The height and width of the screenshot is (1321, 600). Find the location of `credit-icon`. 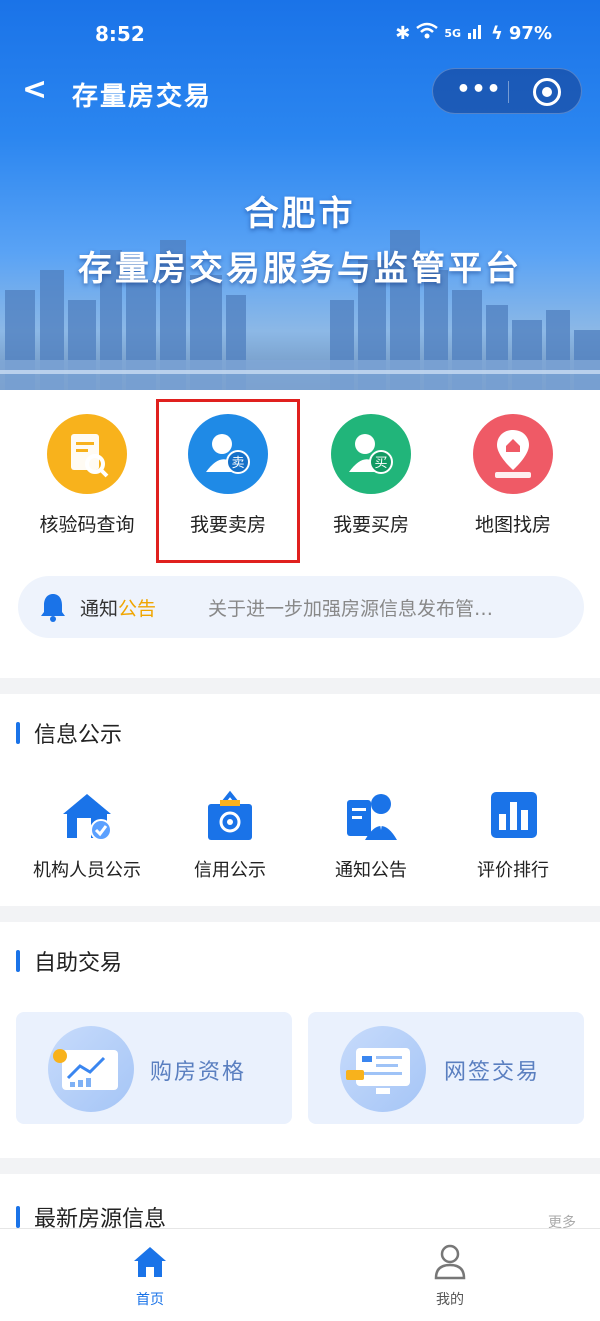

credit-icon is located at coordinates (230, 816).